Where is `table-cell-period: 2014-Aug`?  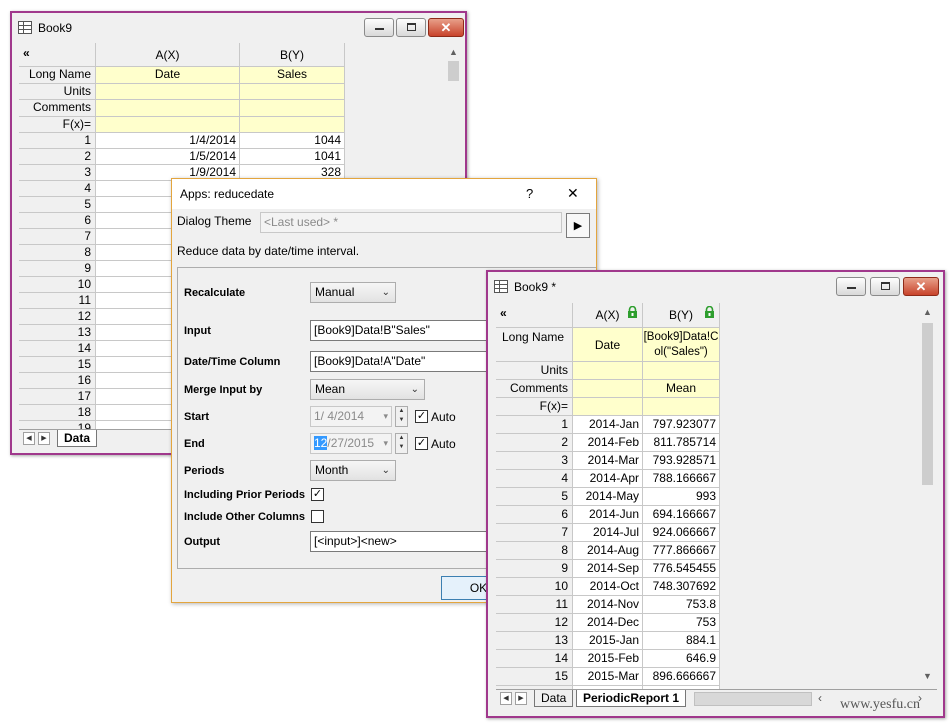
table-cell-period: 2014-Aug is located at coordinates (608, 551).